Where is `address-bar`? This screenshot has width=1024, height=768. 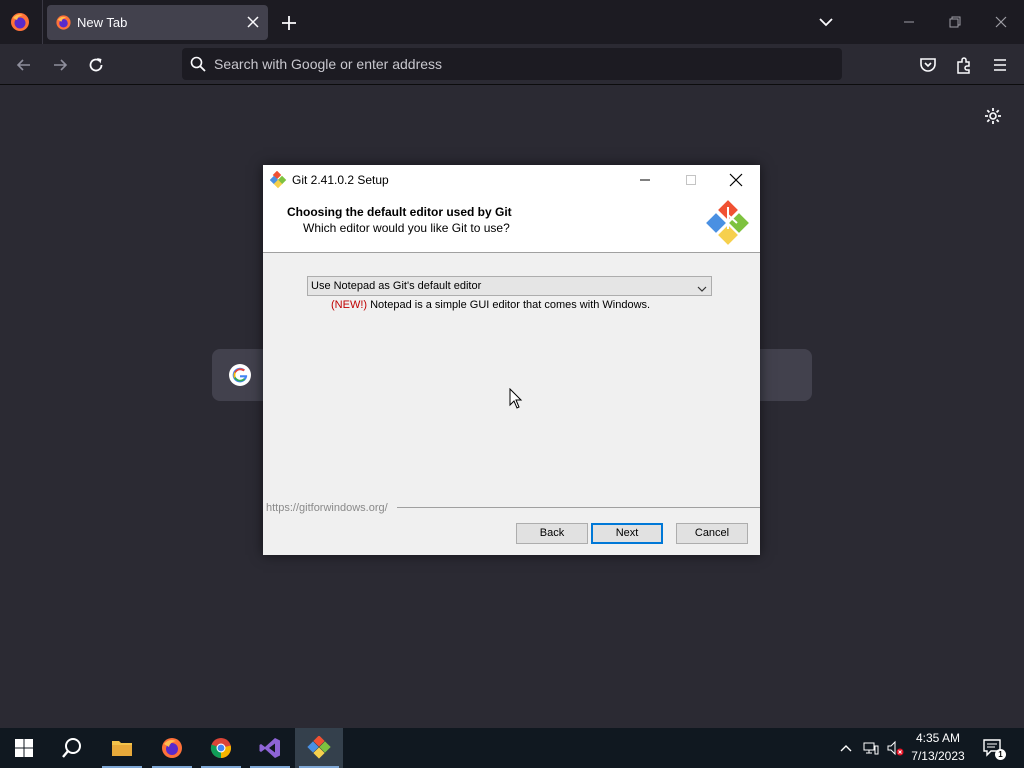
address-bar is located at coordinates (512, 64).